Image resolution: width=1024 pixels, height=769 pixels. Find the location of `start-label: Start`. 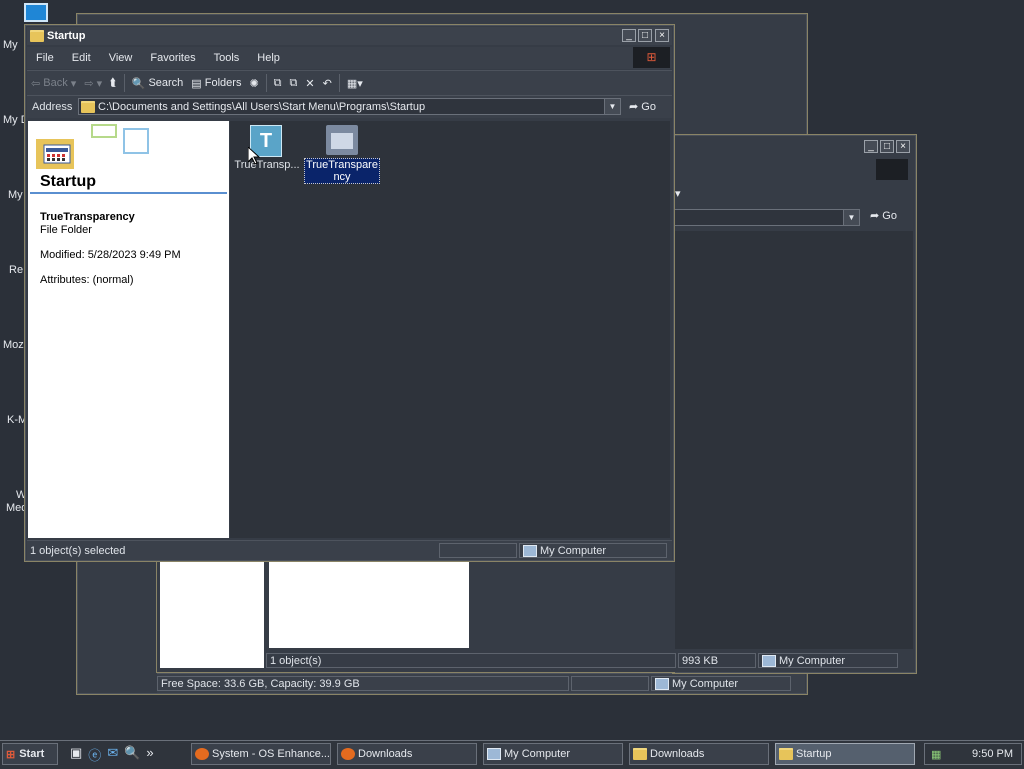

start-label: Start is located at coordinates (32, 754).